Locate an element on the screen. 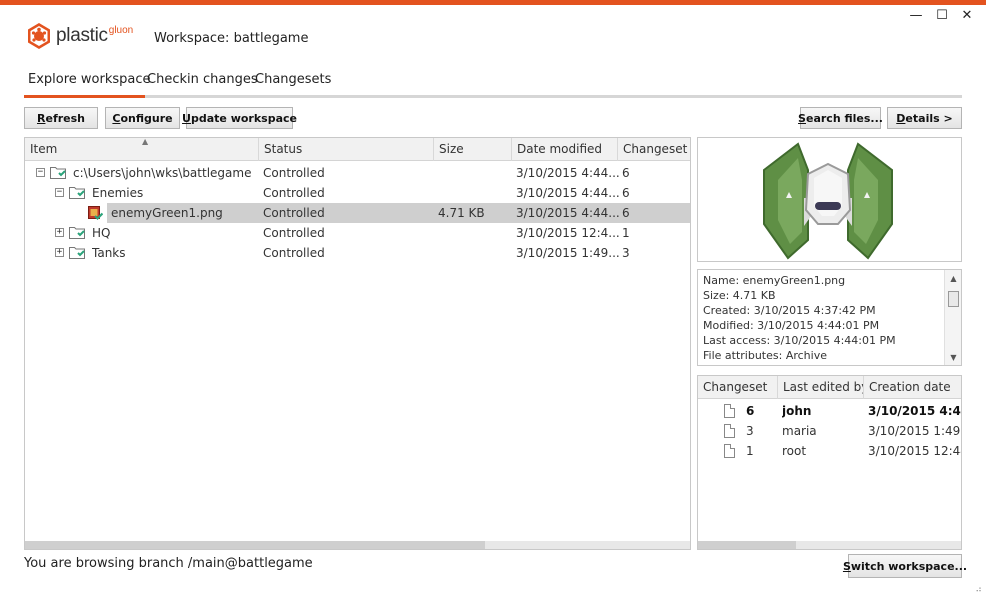 The image size is (986, 597). column-creation-date: Creation date is located at coordinates (912, 387).